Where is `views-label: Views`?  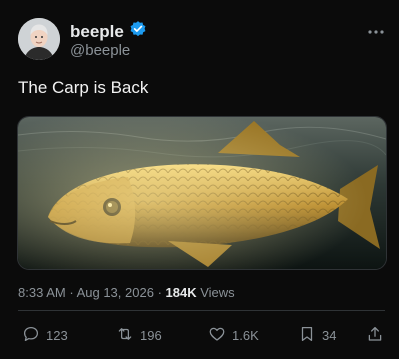
views-label: Views is located at coordinates (217, 292).